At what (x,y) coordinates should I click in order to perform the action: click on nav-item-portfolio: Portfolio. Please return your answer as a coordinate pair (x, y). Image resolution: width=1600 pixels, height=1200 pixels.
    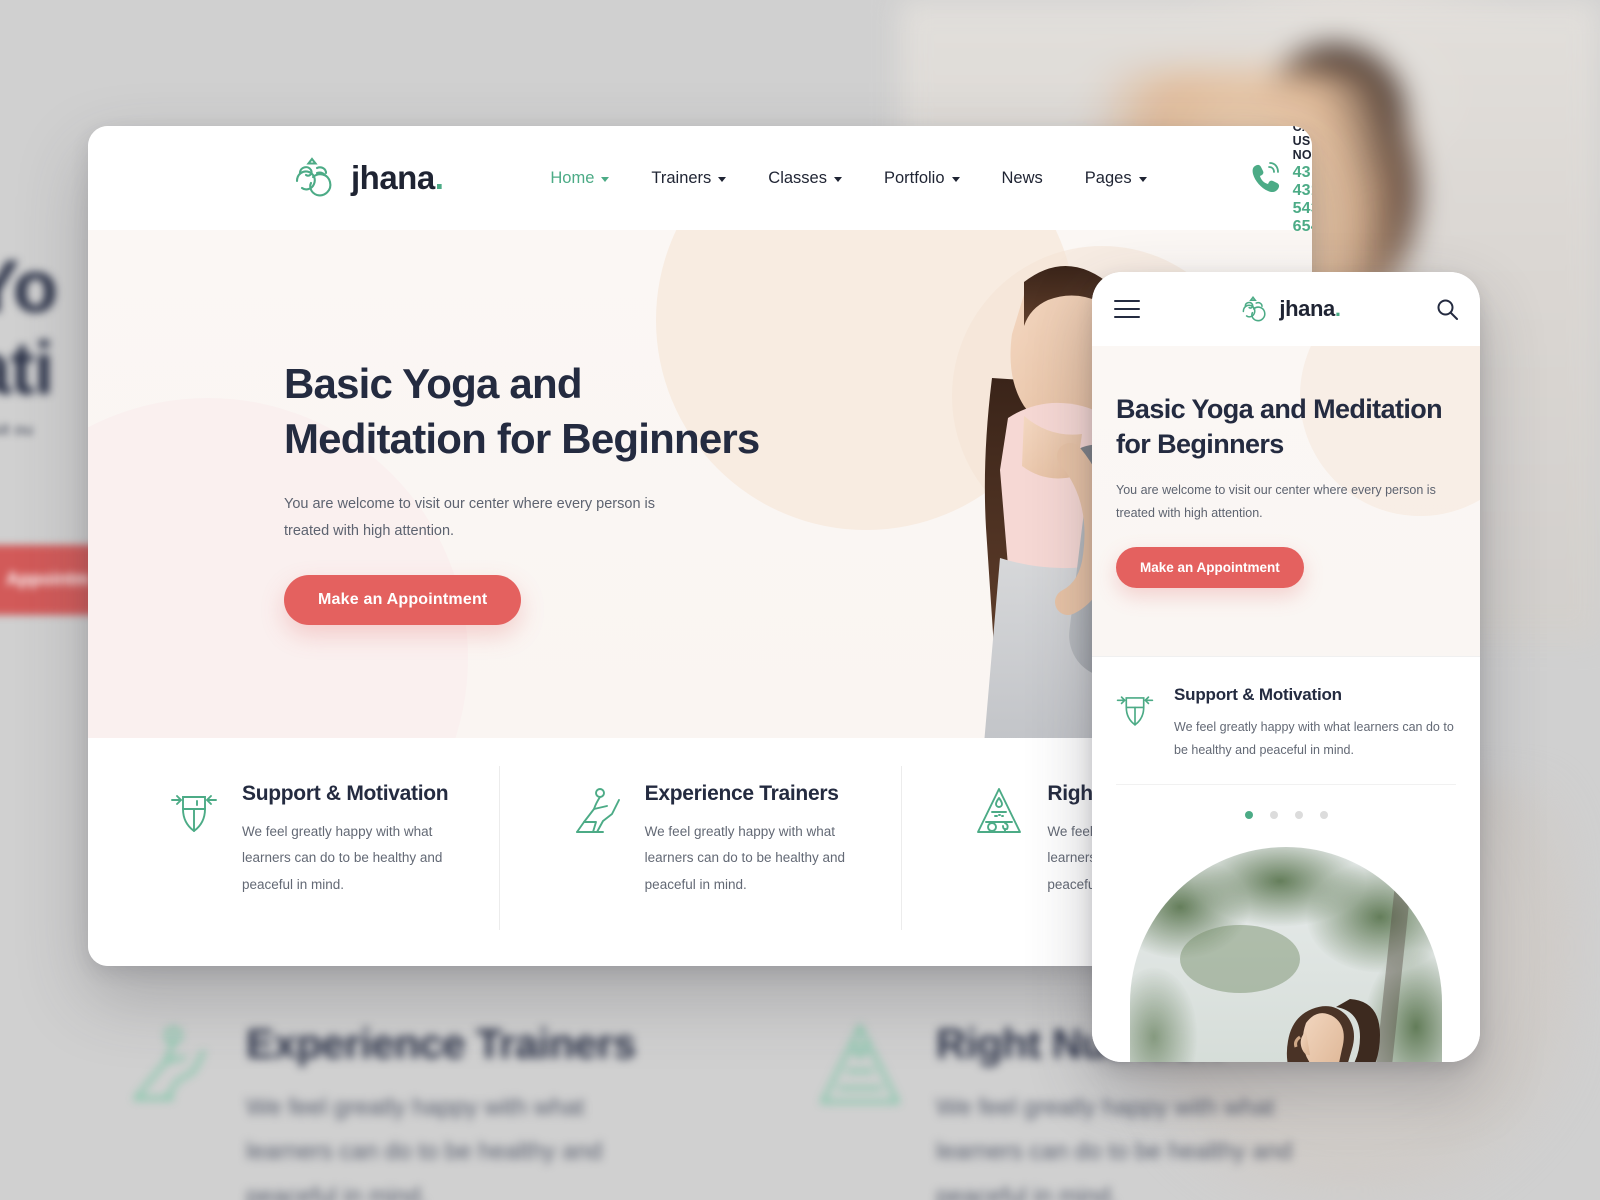
    Looking at the image, I should click on (922, 178).